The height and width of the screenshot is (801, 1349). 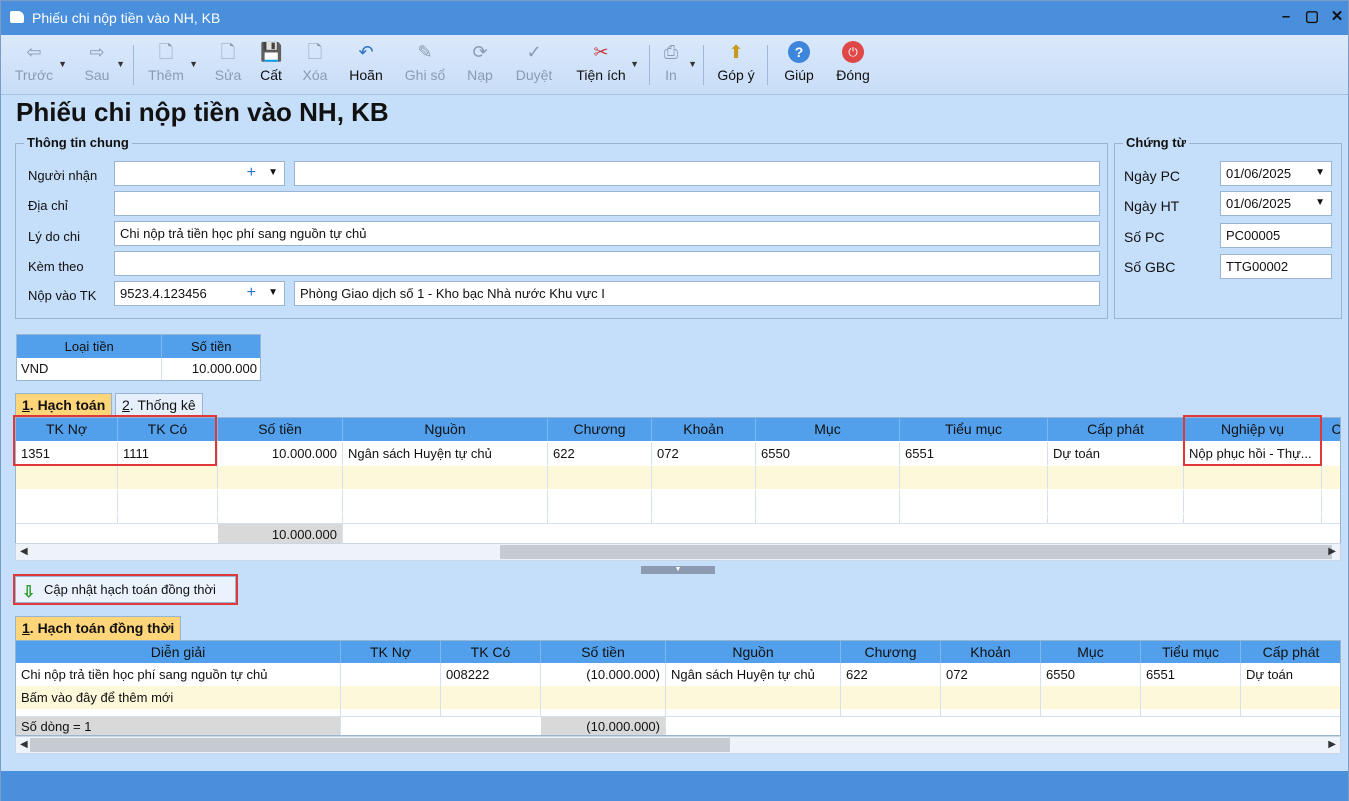 I want to click on close-button: ⏻ Đóng, so click(x=853, y=65).